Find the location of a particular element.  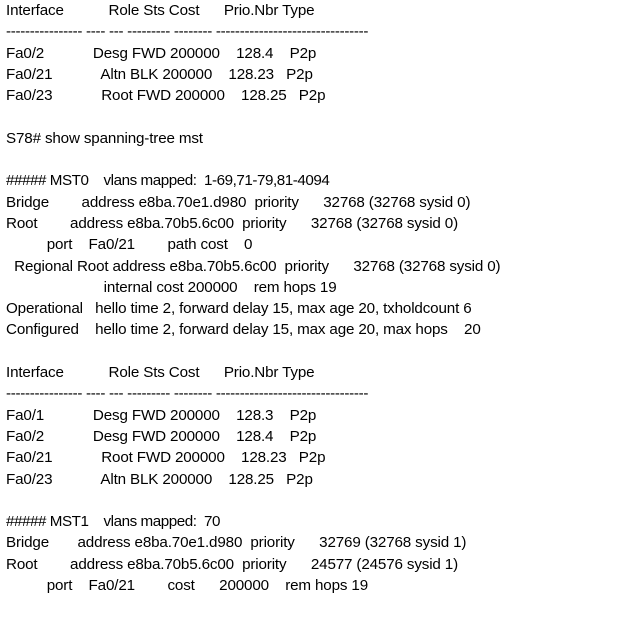

table-row: Fa0/21 Root FWD 200000 128.23 P2p is located at coordinates (166, 458).